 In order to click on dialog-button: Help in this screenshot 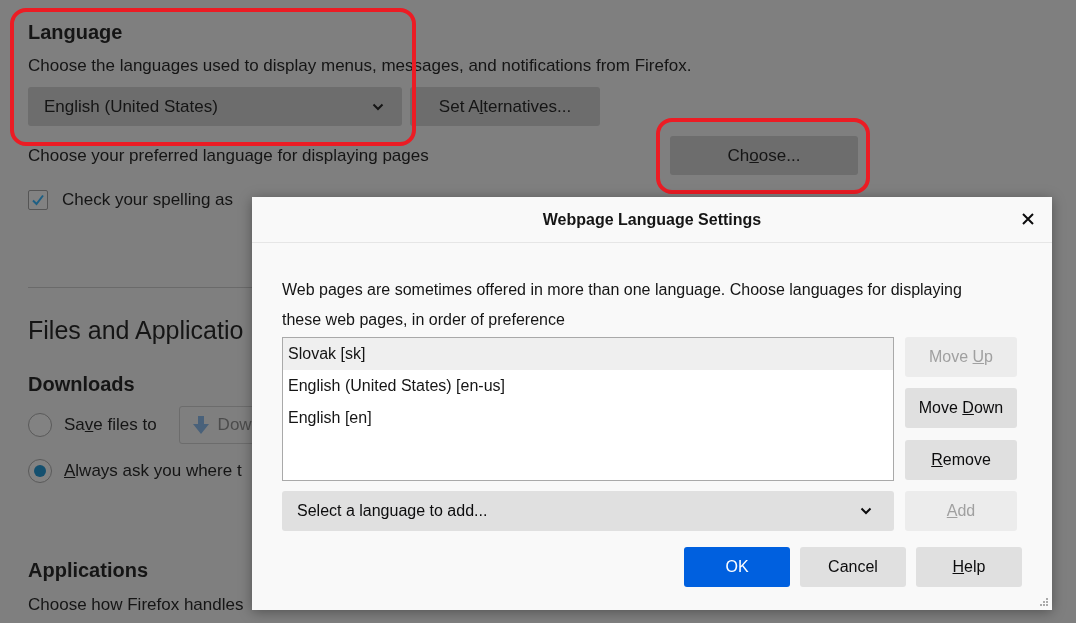, I will do `click(969, 567)`.